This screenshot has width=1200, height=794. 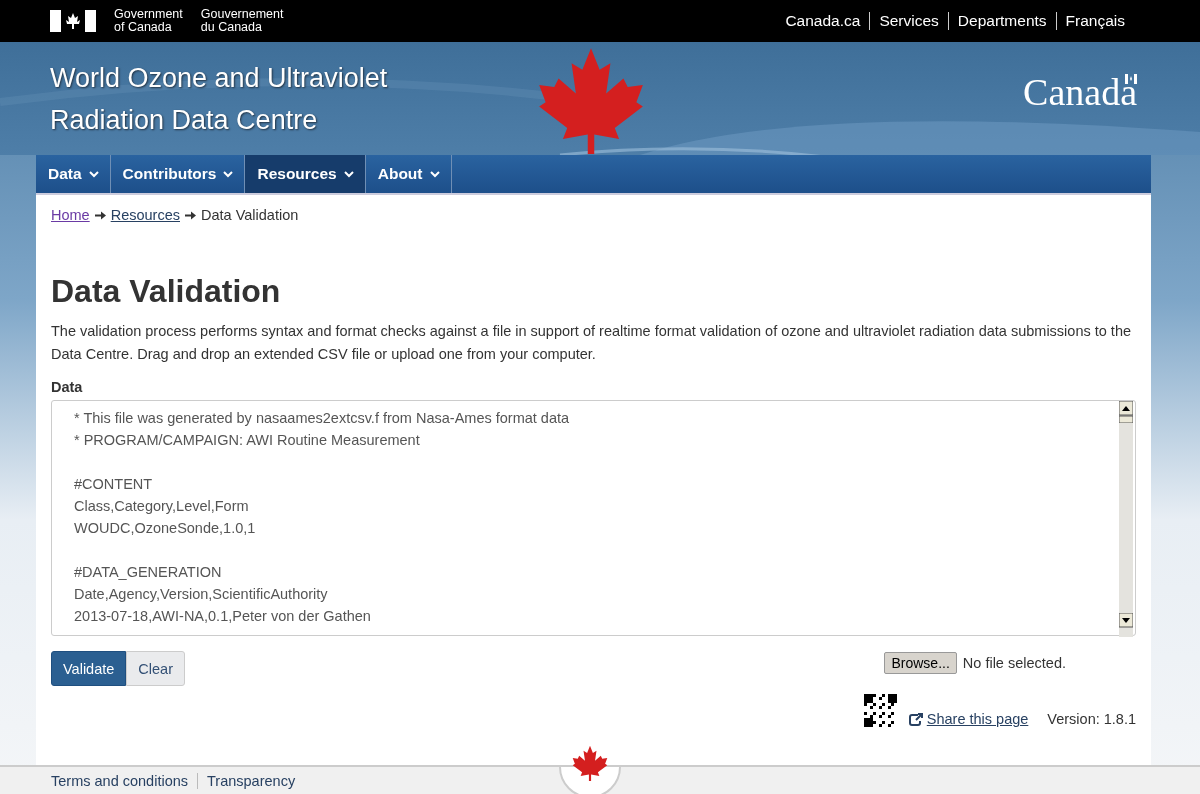 What do you see at coordinates (219, 99) in the screenshot?
I see `site-title: World Ozone and Ultraviolet Radiation Data Centre` at bounding box center [219, 99].